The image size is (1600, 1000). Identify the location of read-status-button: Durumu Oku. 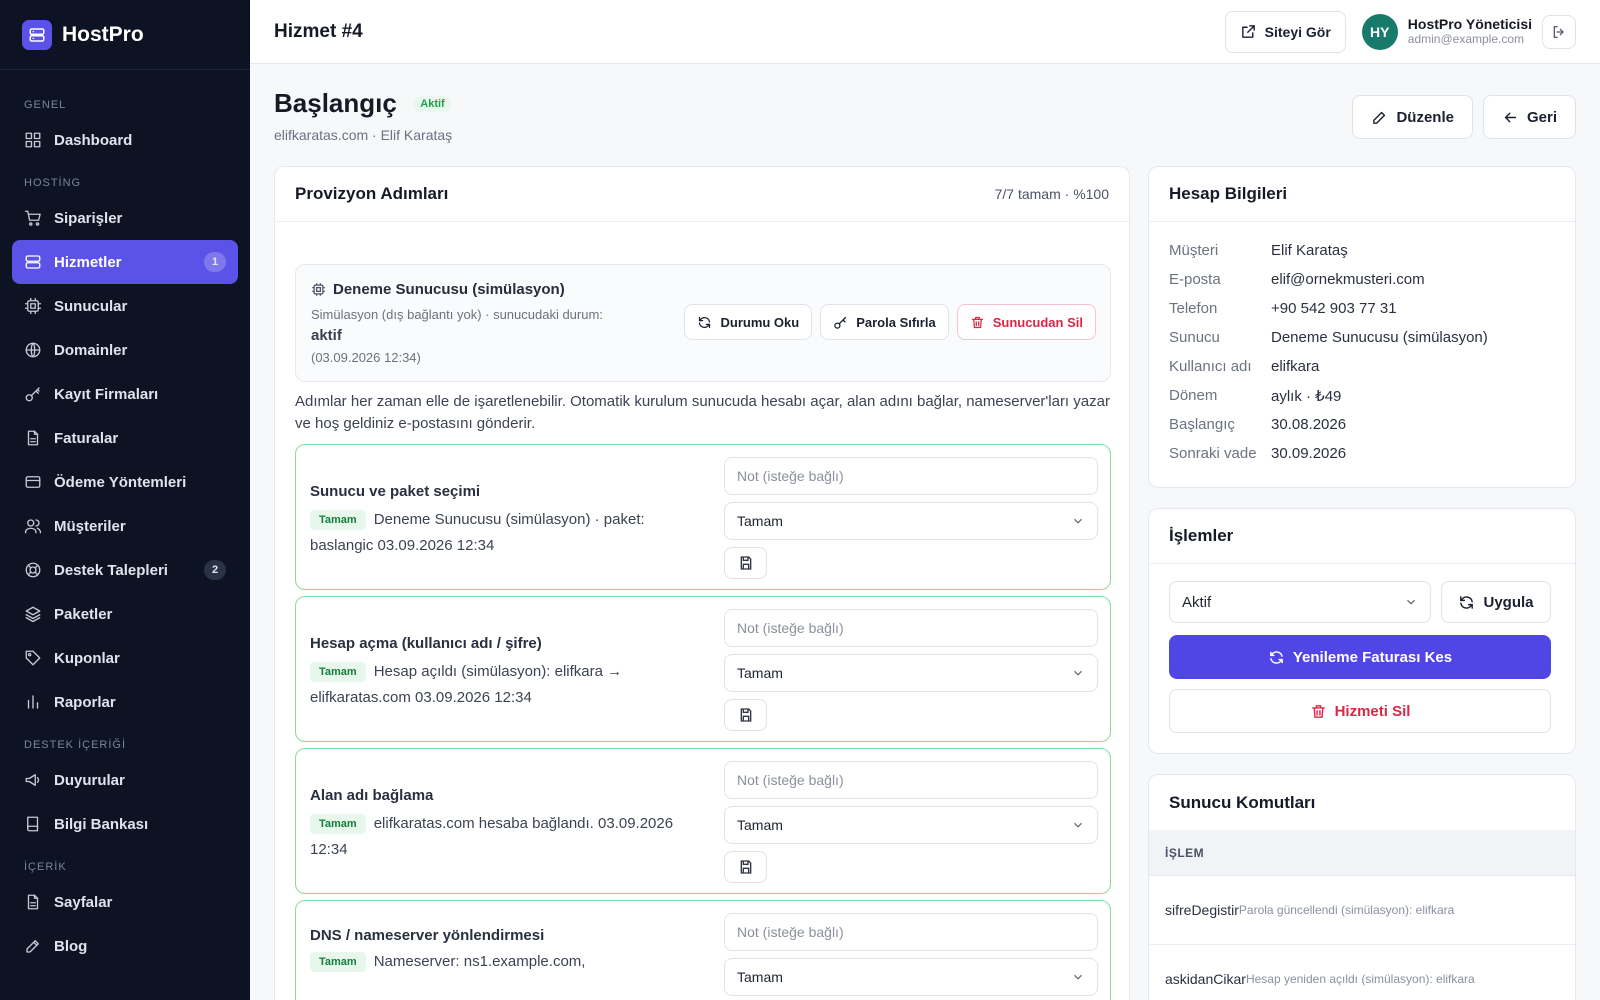
(748, 322).